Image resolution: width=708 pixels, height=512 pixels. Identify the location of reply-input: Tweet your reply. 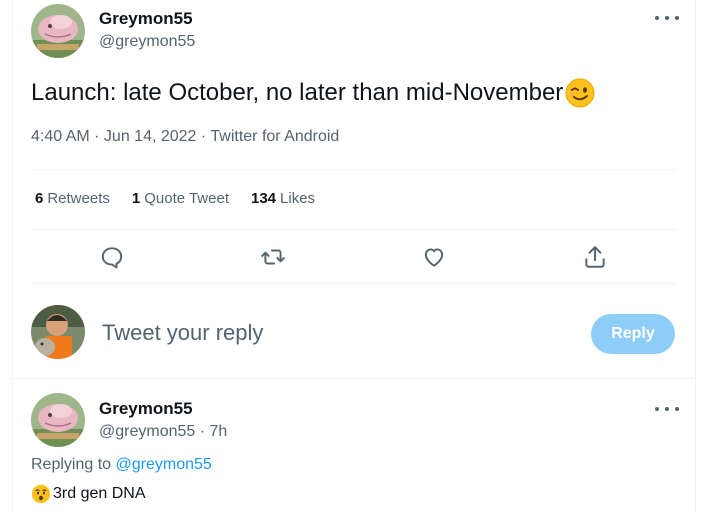
(182, 333).